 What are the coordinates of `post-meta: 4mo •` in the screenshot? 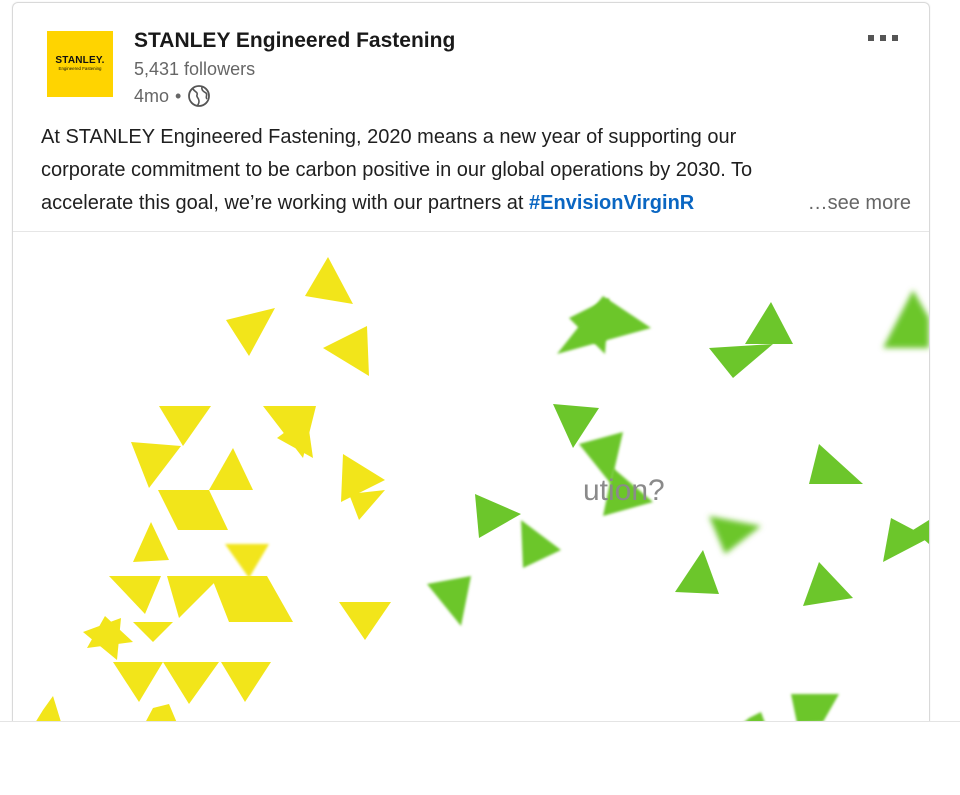 It's located at (172, 96).